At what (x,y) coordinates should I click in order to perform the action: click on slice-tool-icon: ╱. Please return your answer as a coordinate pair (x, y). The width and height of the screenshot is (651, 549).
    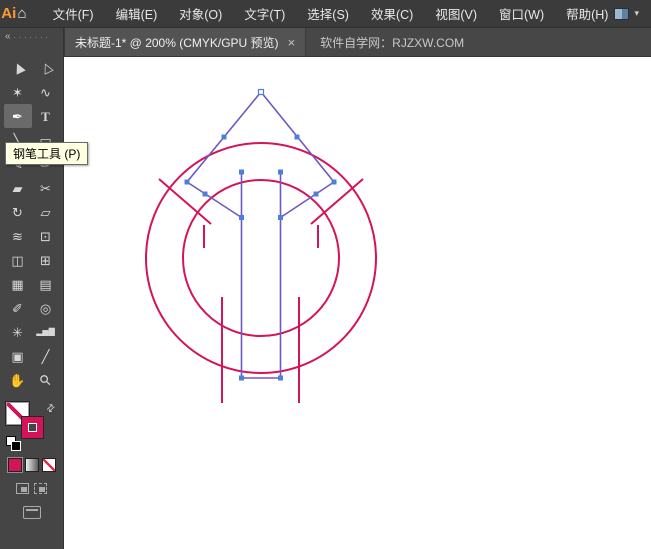
    Looking at the image, I should click on (45, 356).